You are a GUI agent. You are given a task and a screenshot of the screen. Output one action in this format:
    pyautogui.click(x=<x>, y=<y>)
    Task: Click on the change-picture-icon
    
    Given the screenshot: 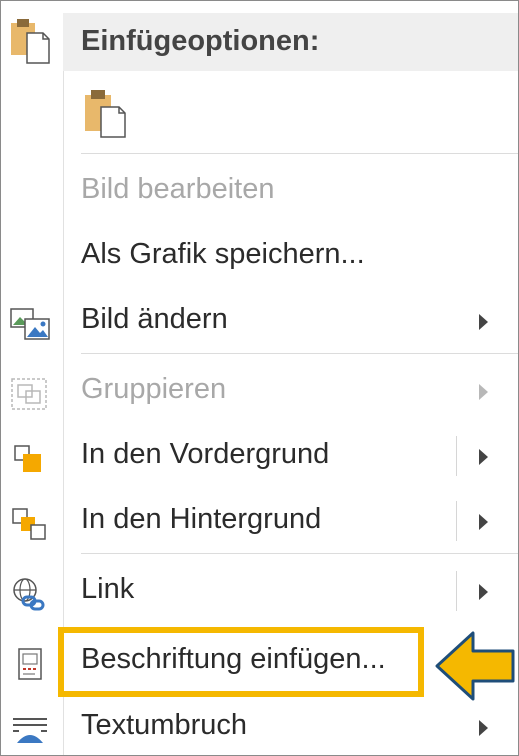 What is the action you would take?
    pyautogui.click(x=30, y=324)
    